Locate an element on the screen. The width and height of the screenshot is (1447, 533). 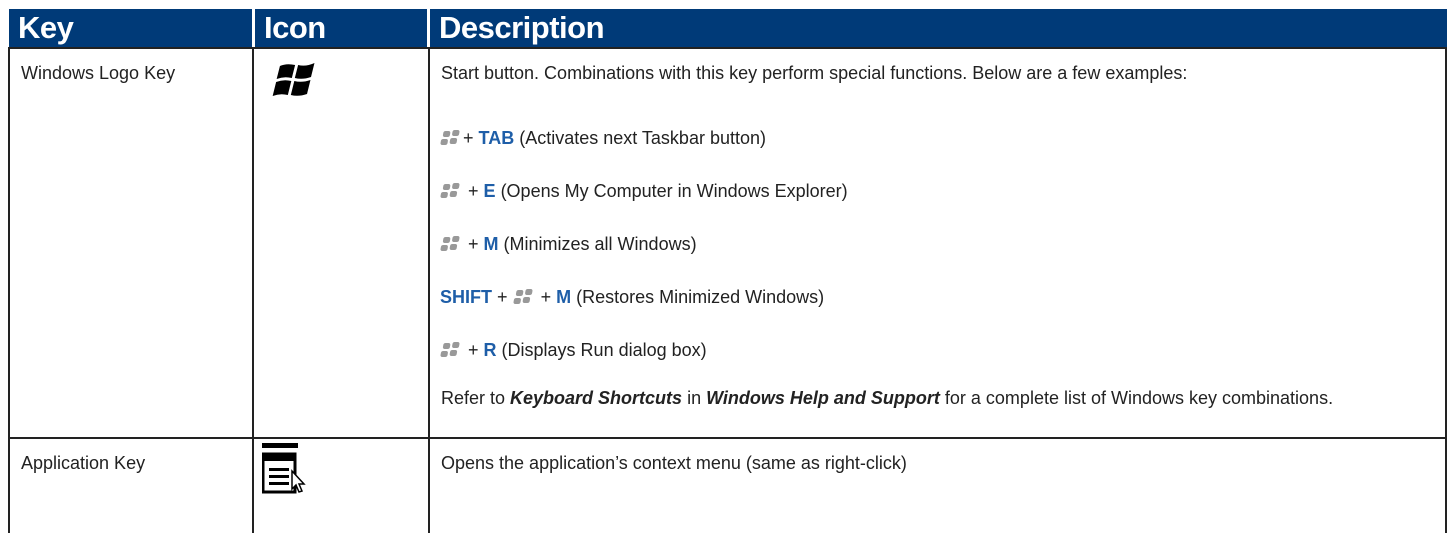
grid-line-key-icon is located at coordinates (253, 290).